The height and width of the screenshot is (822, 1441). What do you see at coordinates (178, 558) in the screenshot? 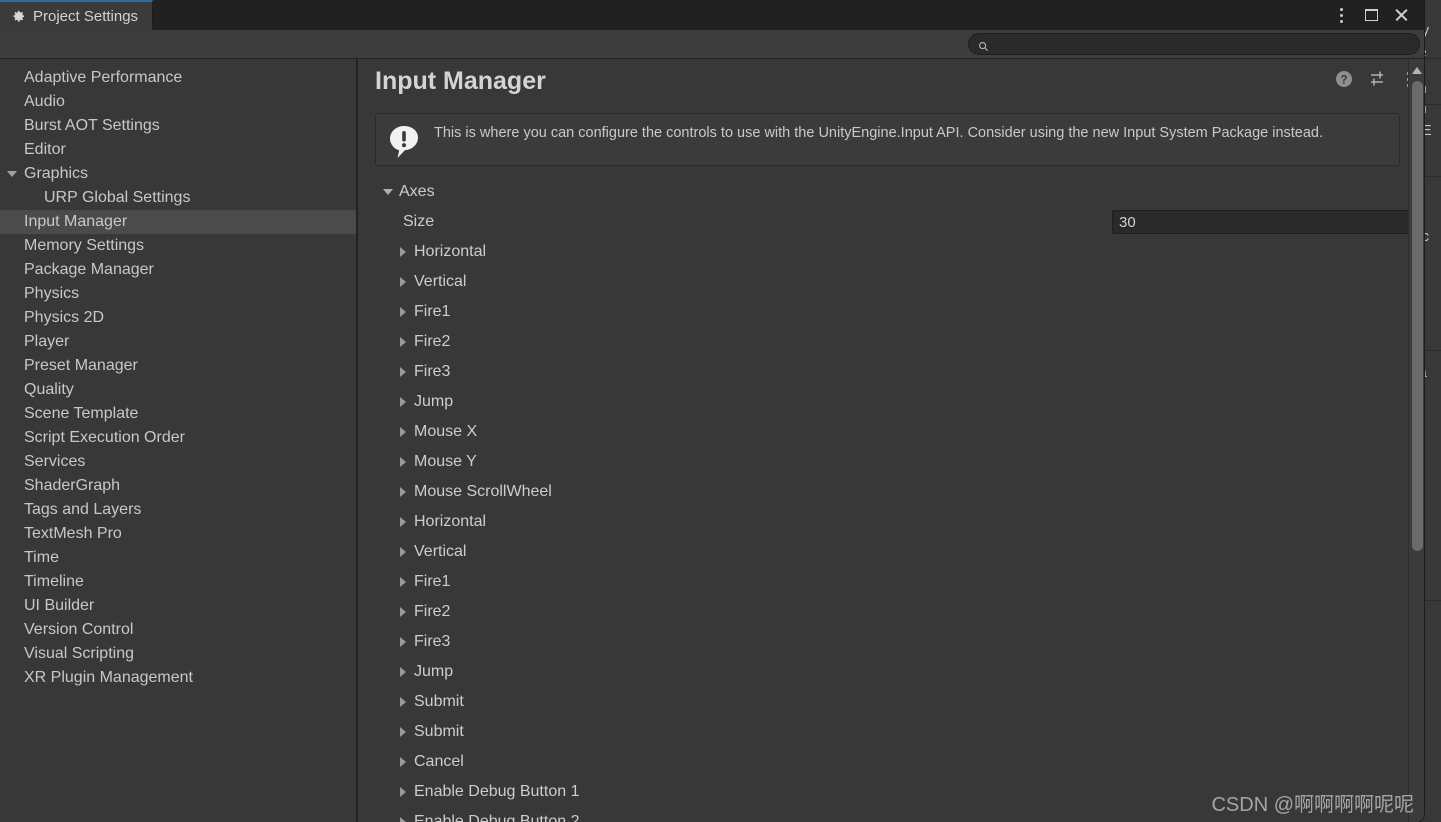
I see `sidebar-item-time: Time` at bounding box center [178, 558].